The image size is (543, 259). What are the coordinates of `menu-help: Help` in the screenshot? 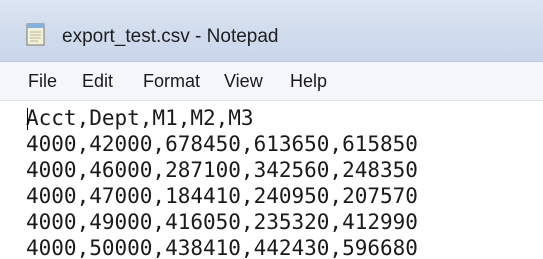 It's located at (308, 81).